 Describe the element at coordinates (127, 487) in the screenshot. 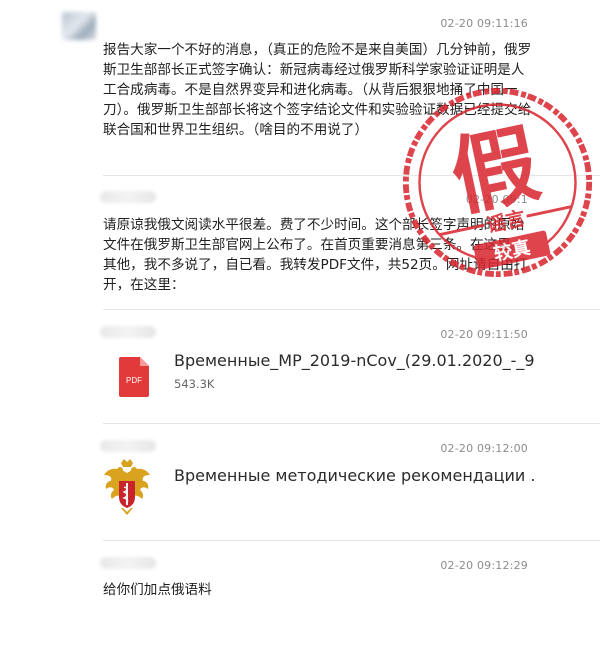

I see `double-headed-eagle-emblem-icon` at that location.